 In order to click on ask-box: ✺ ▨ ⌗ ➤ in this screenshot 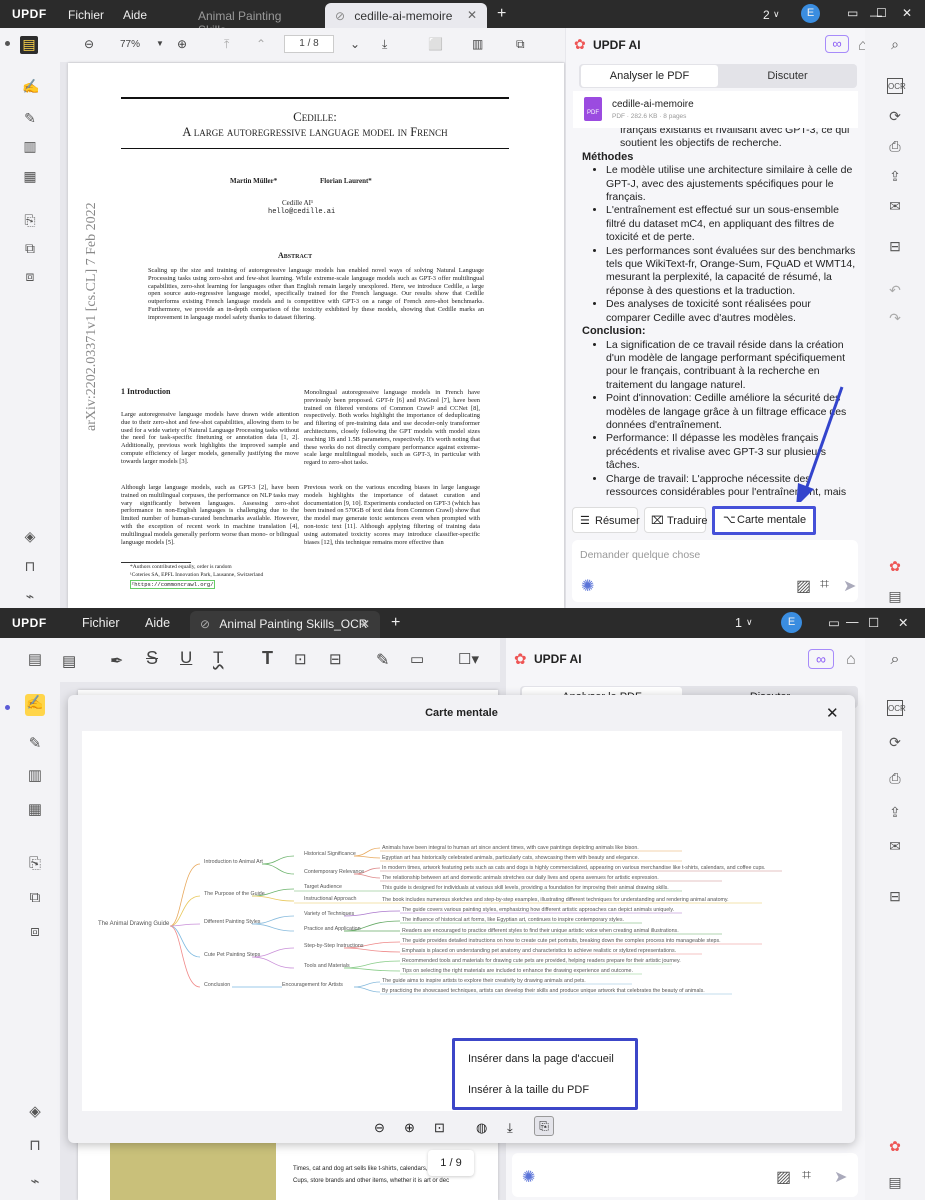, I will do `click(685, 1175)`.